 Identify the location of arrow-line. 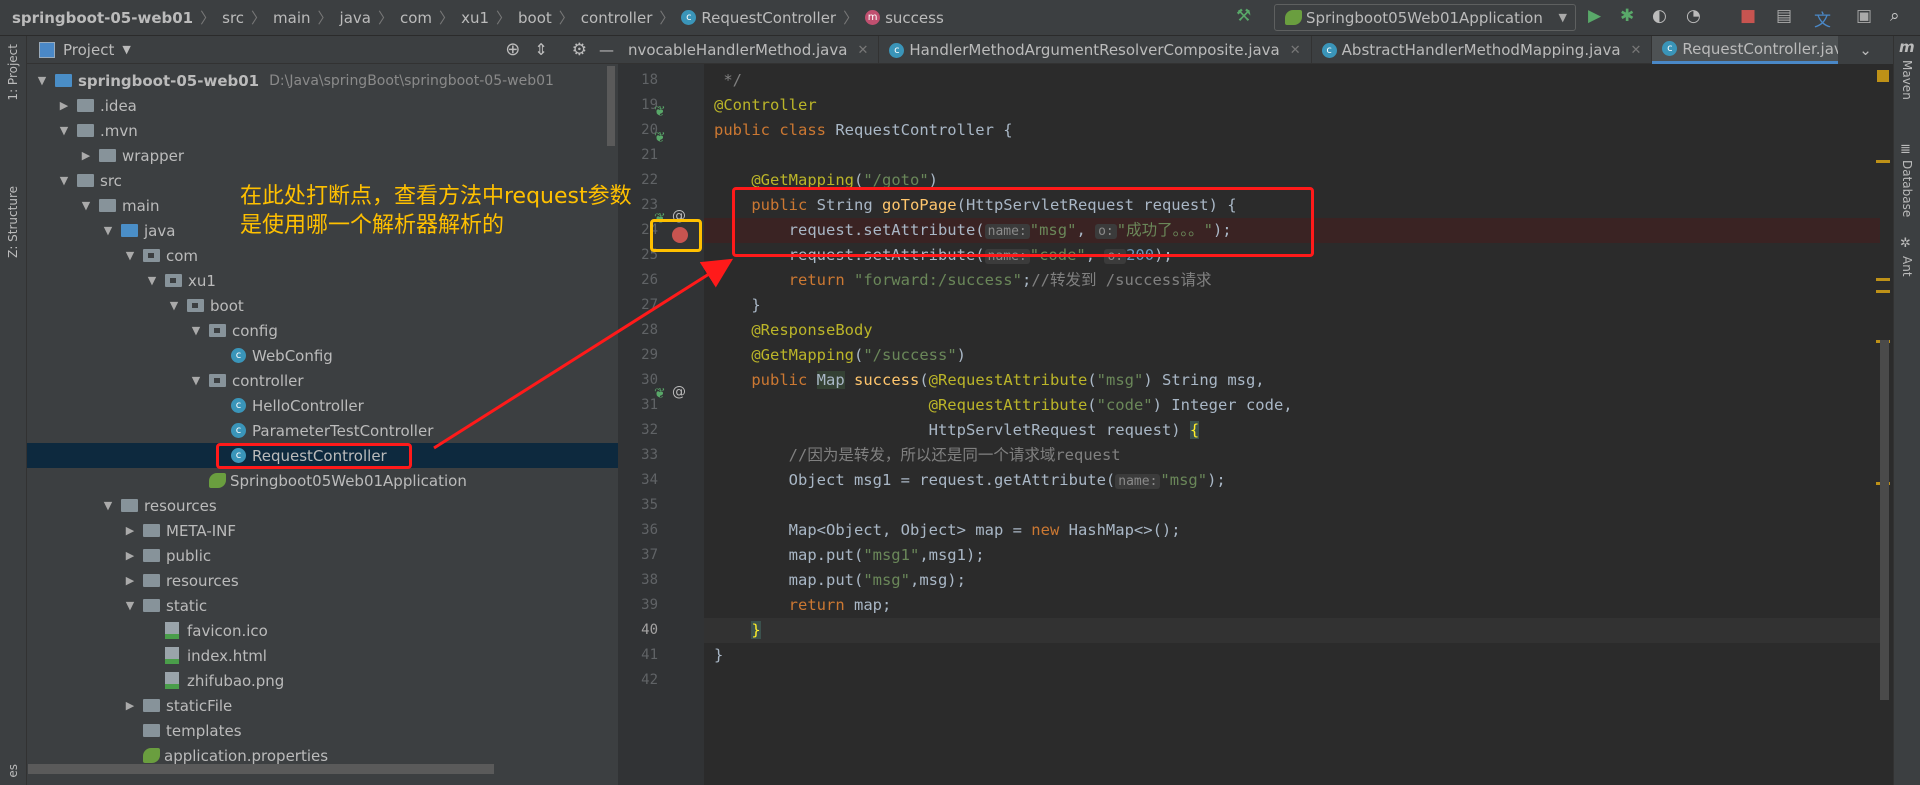
(583, 354).